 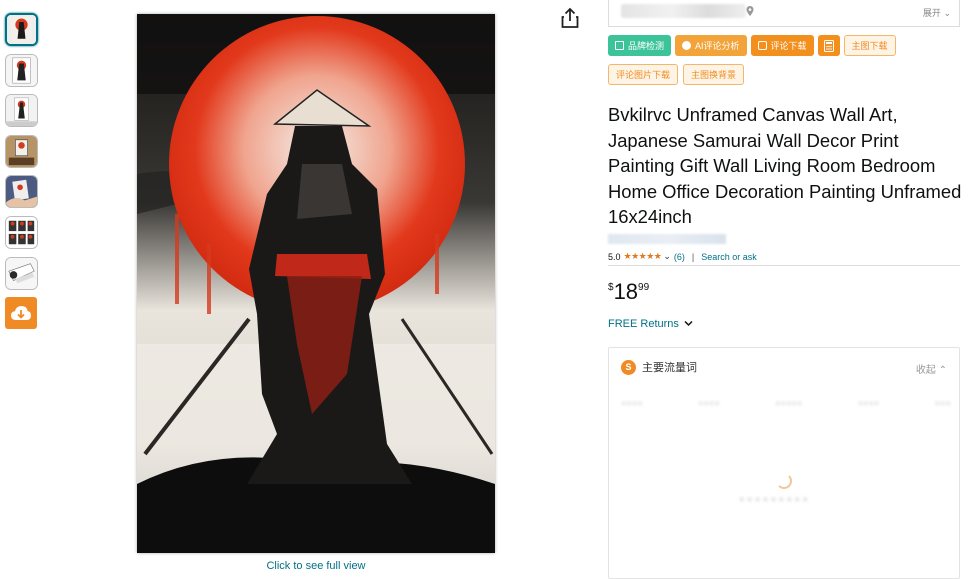 What do you see at coordinates (643, 256) in the screenshot?
I see `star-rating-icon: ★★★★★` at bounding box center [643, 256].